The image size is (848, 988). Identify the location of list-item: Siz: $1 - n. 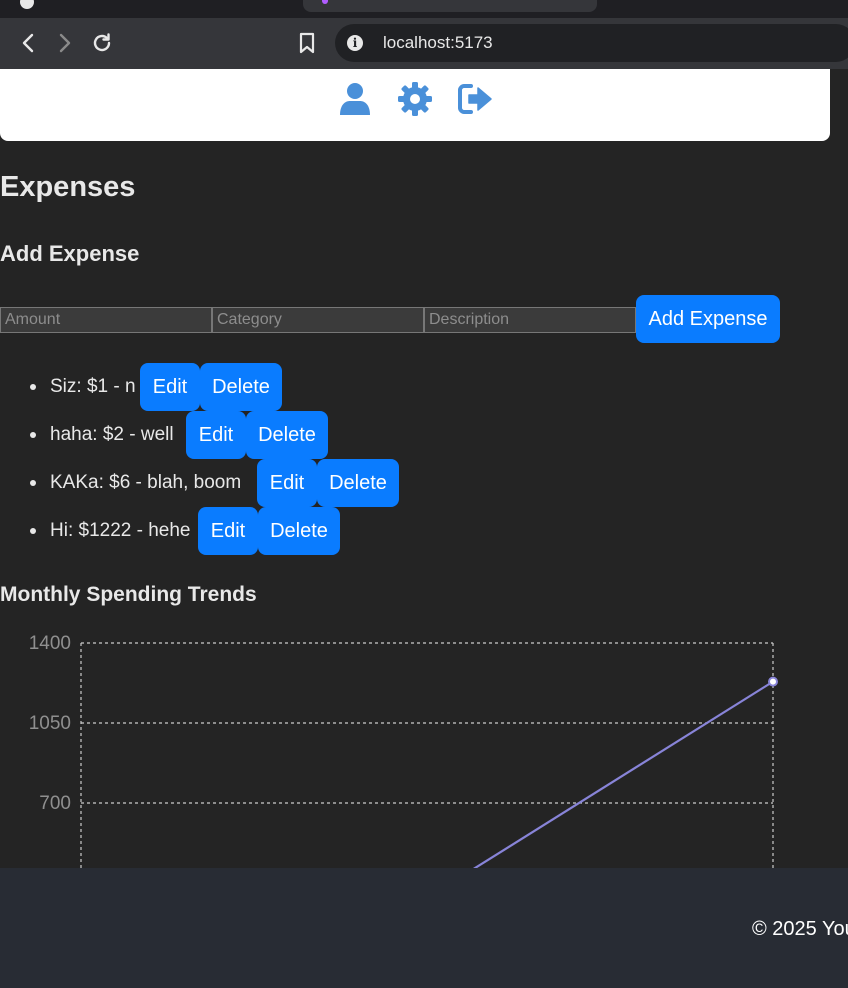
(83, 387).